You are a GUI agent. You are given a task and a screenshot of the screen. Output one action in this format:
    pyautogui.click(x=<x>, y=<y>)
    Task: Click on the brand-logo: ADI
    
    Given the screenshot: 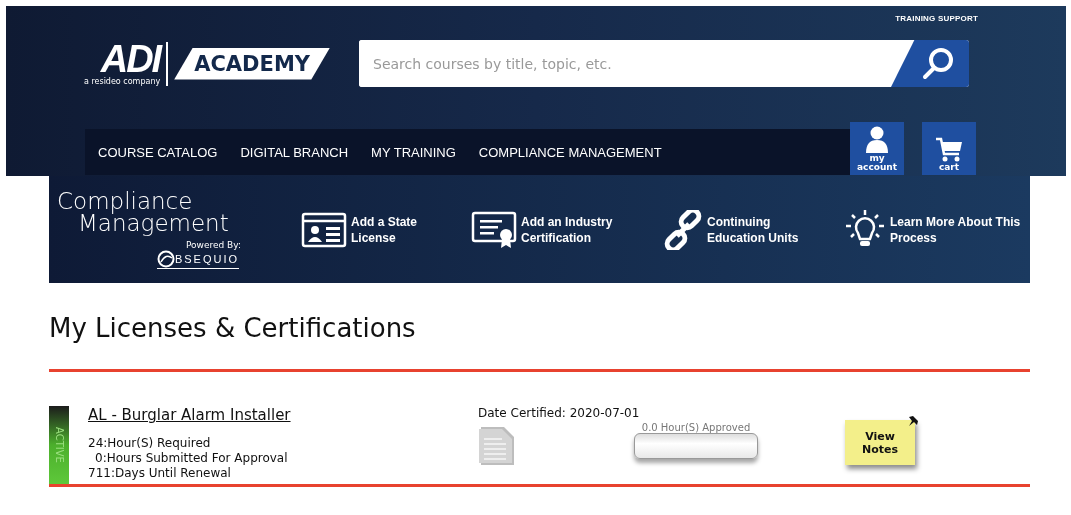 What is the action you would take?
    pyautogui.click(x=130, y=59)
    